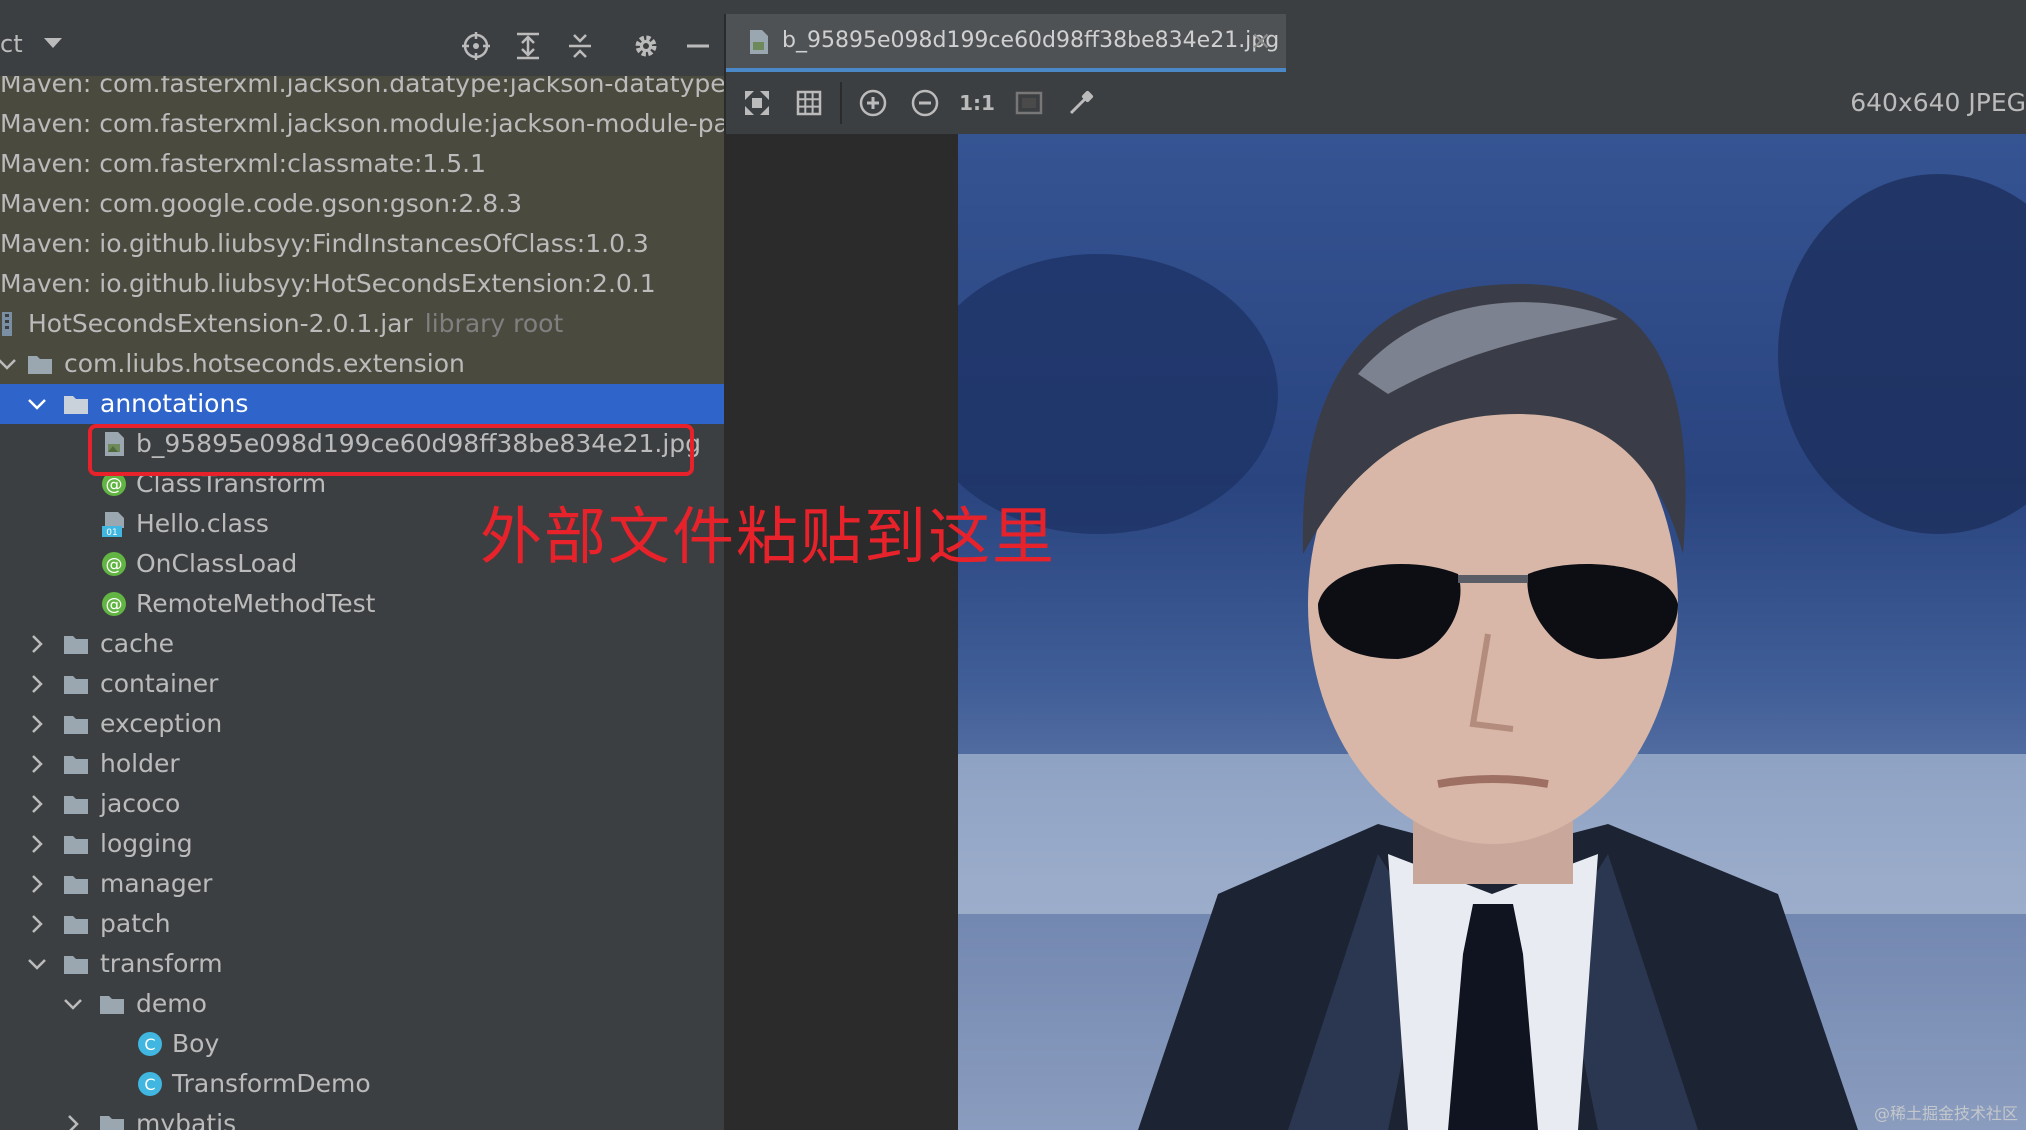 The height and width of the screenshot is (1130, 2026). Describe the element at coordinates (362, 404) in the screenshot. I see `tree-row-annotations: annotations` at that location.